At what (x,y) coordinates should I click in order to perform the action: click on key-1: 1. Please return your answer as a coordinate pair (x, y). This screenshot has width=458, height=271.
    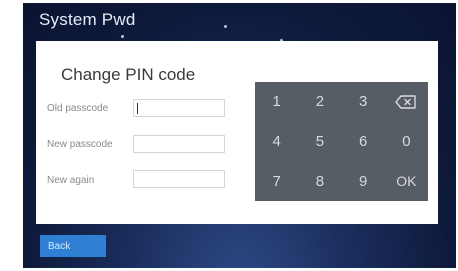
    Looking at the image, I should click on (276, 102).